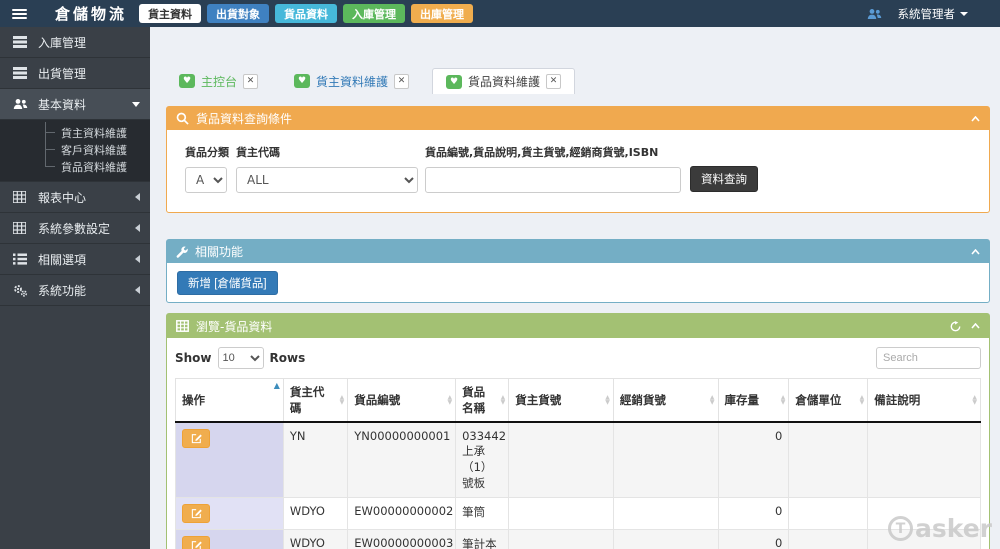 This screenshot has height=549, width=1000. I want to click on sidebar-item-system-functions: 系統功能, so click(75, 290).